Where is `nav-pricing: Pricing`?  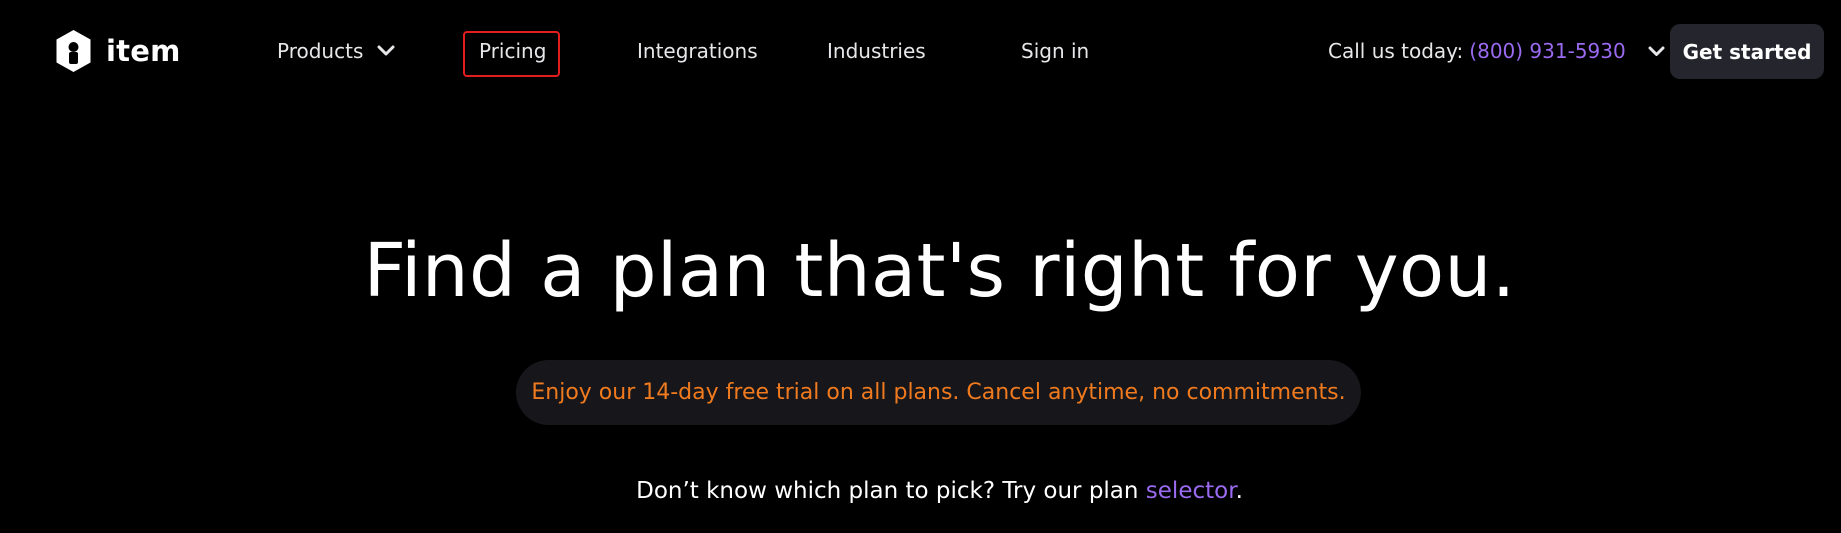 nav-pricing: Pricing is located at coordinates (512, 51).